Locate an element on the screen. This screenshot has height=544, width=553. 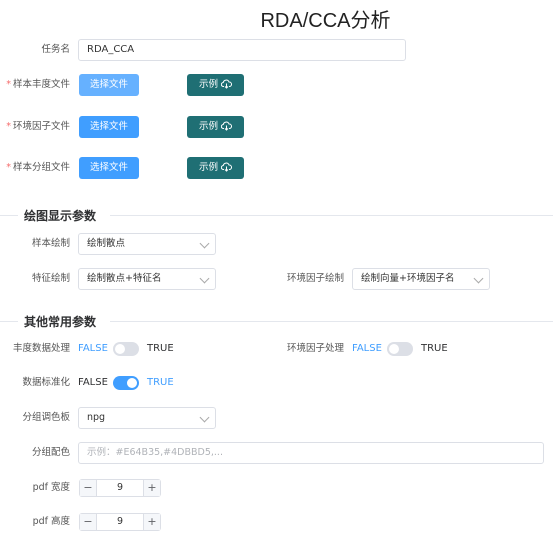
standardize-switch is located at coordinates (126, 383).